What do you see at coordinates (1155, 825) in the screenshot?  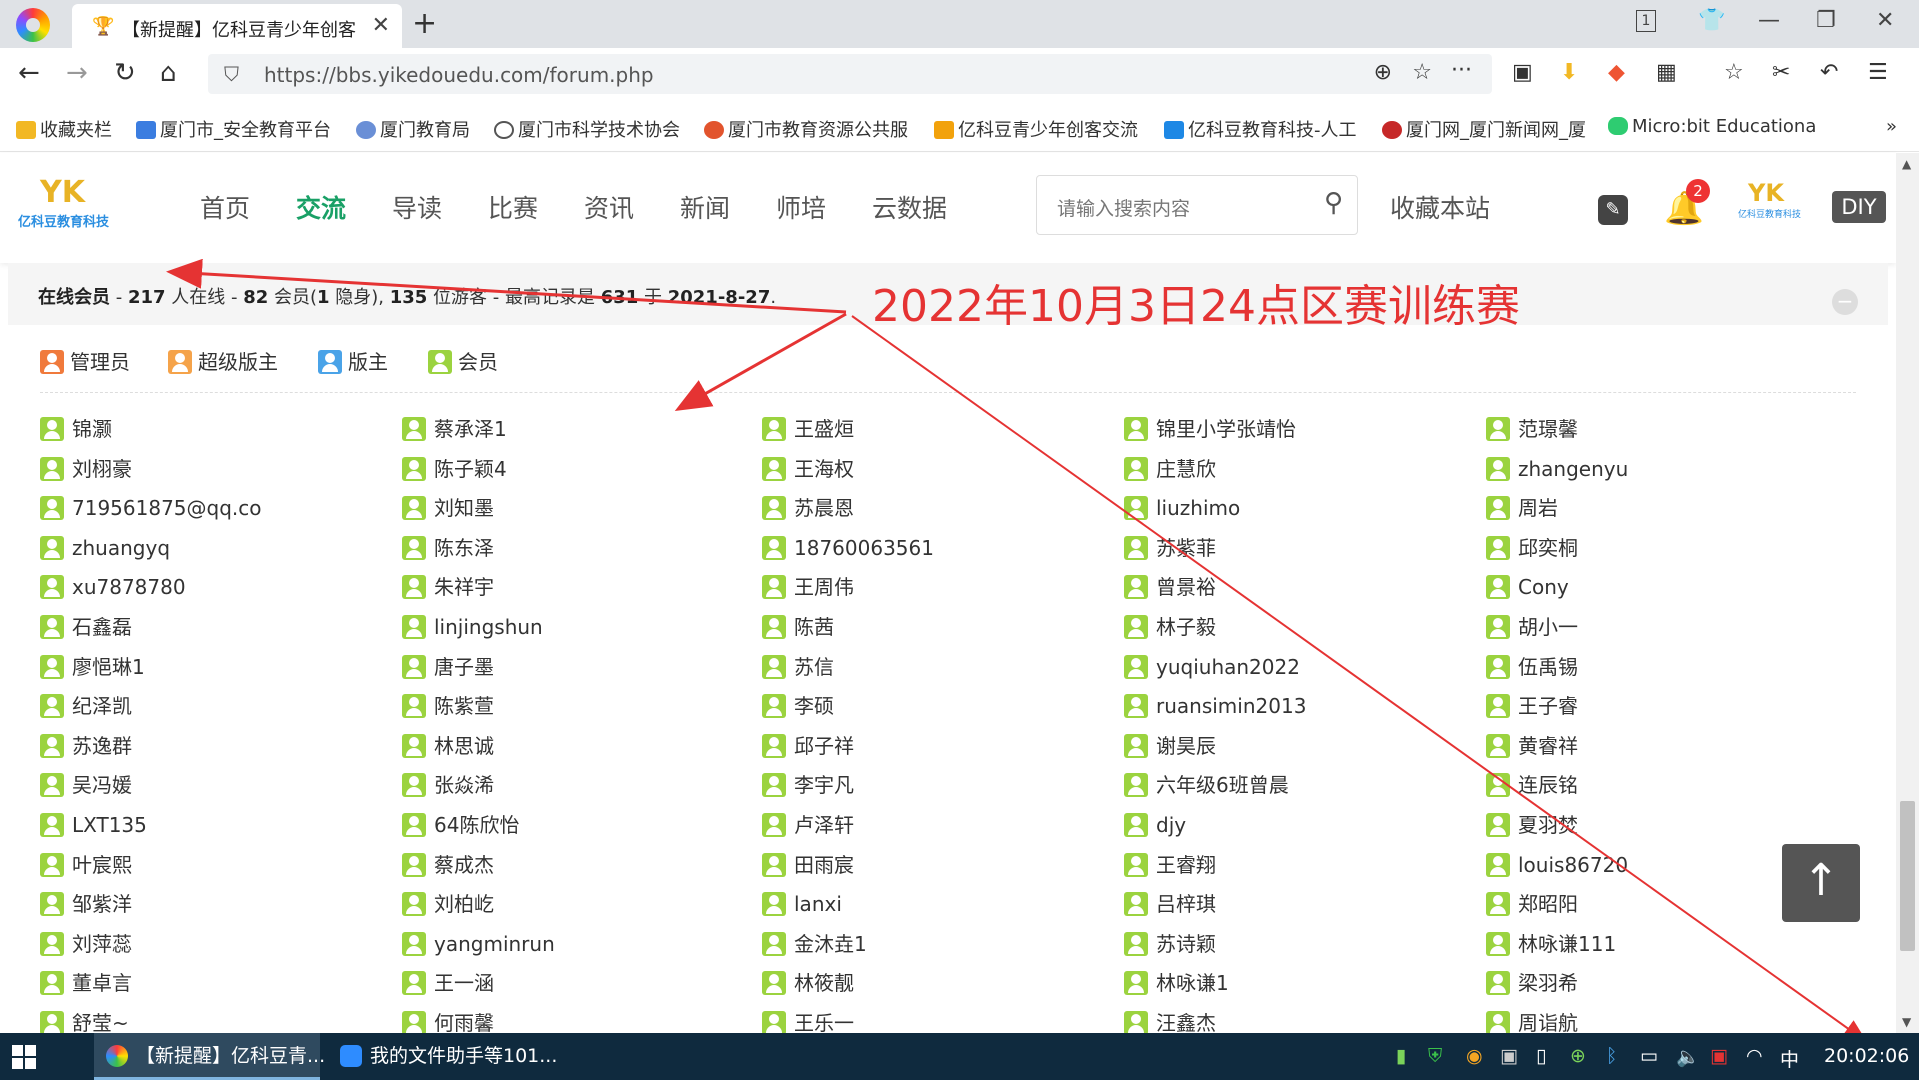 I see `member-item: djy` at bounding box center [1155, 825].